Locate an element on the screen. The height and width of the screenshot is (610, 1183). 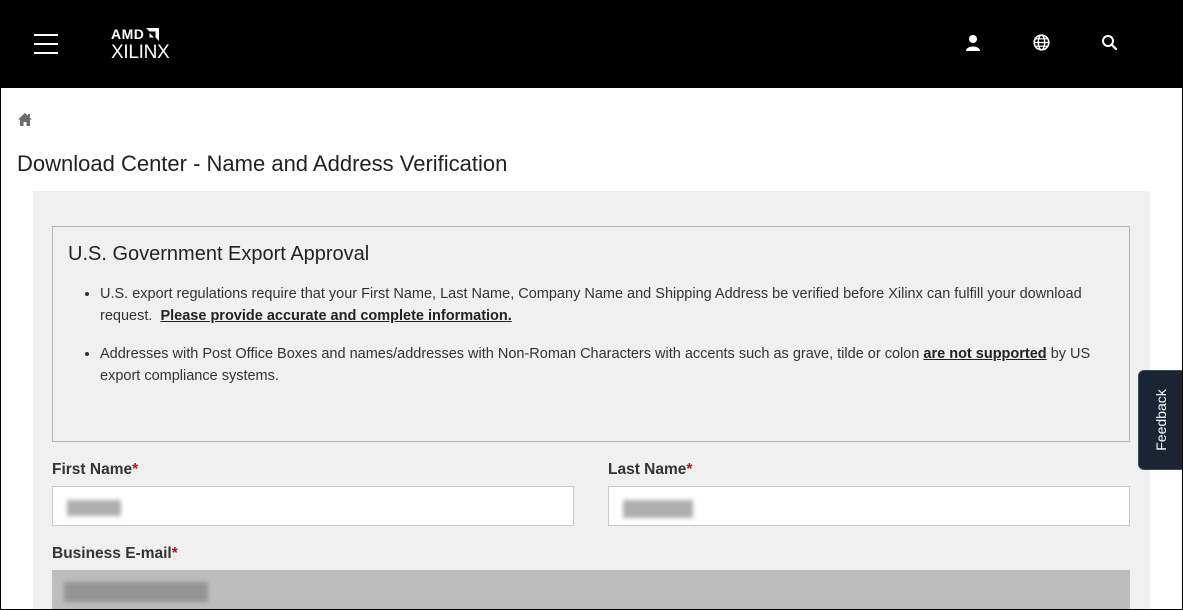
first-name-input is located at coordinates (313, 506).